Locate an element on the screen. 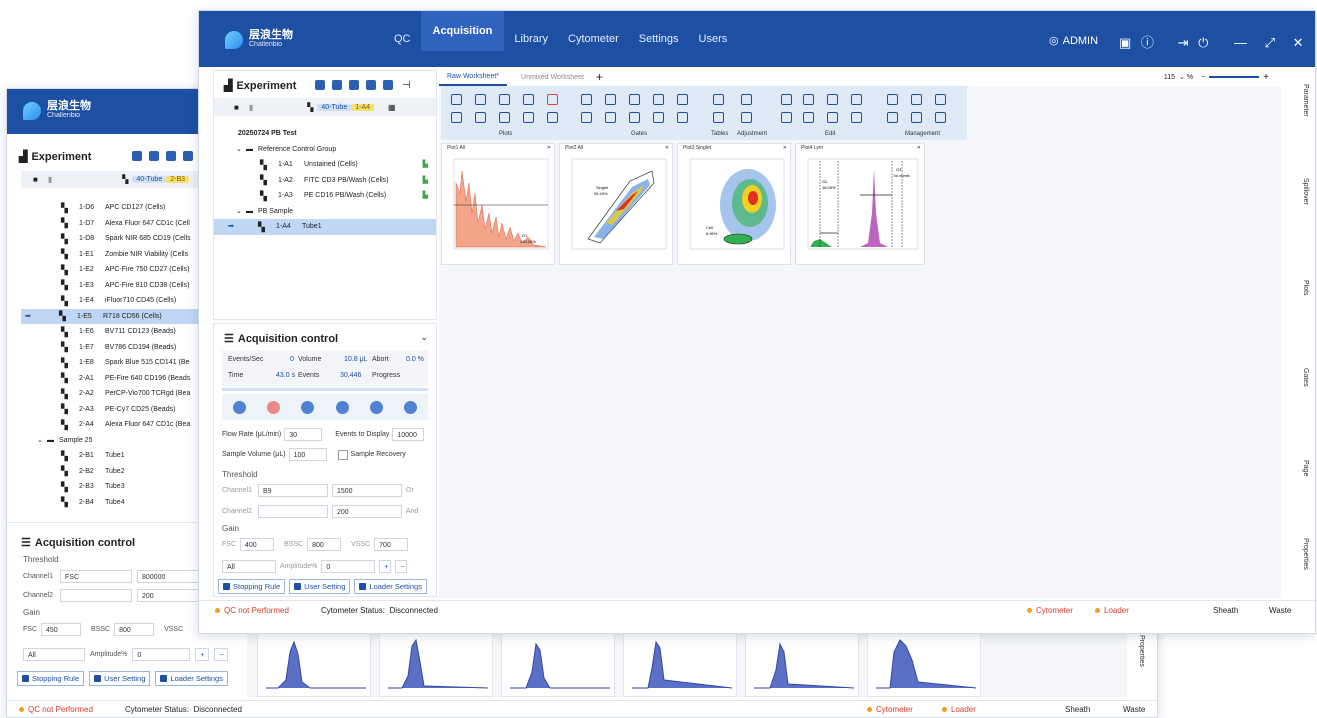 The height and width of the screenshot is (718, 1317). channel2-select is located at coordinates (293, 511).